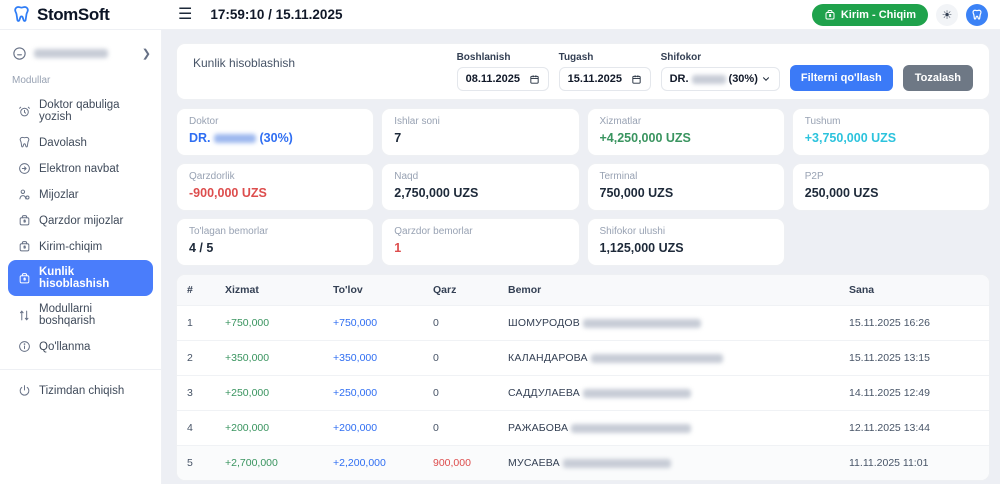  Describe the element at coordinates (668, 290) in the screenshot. I see `col-bemor: Bemor` at that location.